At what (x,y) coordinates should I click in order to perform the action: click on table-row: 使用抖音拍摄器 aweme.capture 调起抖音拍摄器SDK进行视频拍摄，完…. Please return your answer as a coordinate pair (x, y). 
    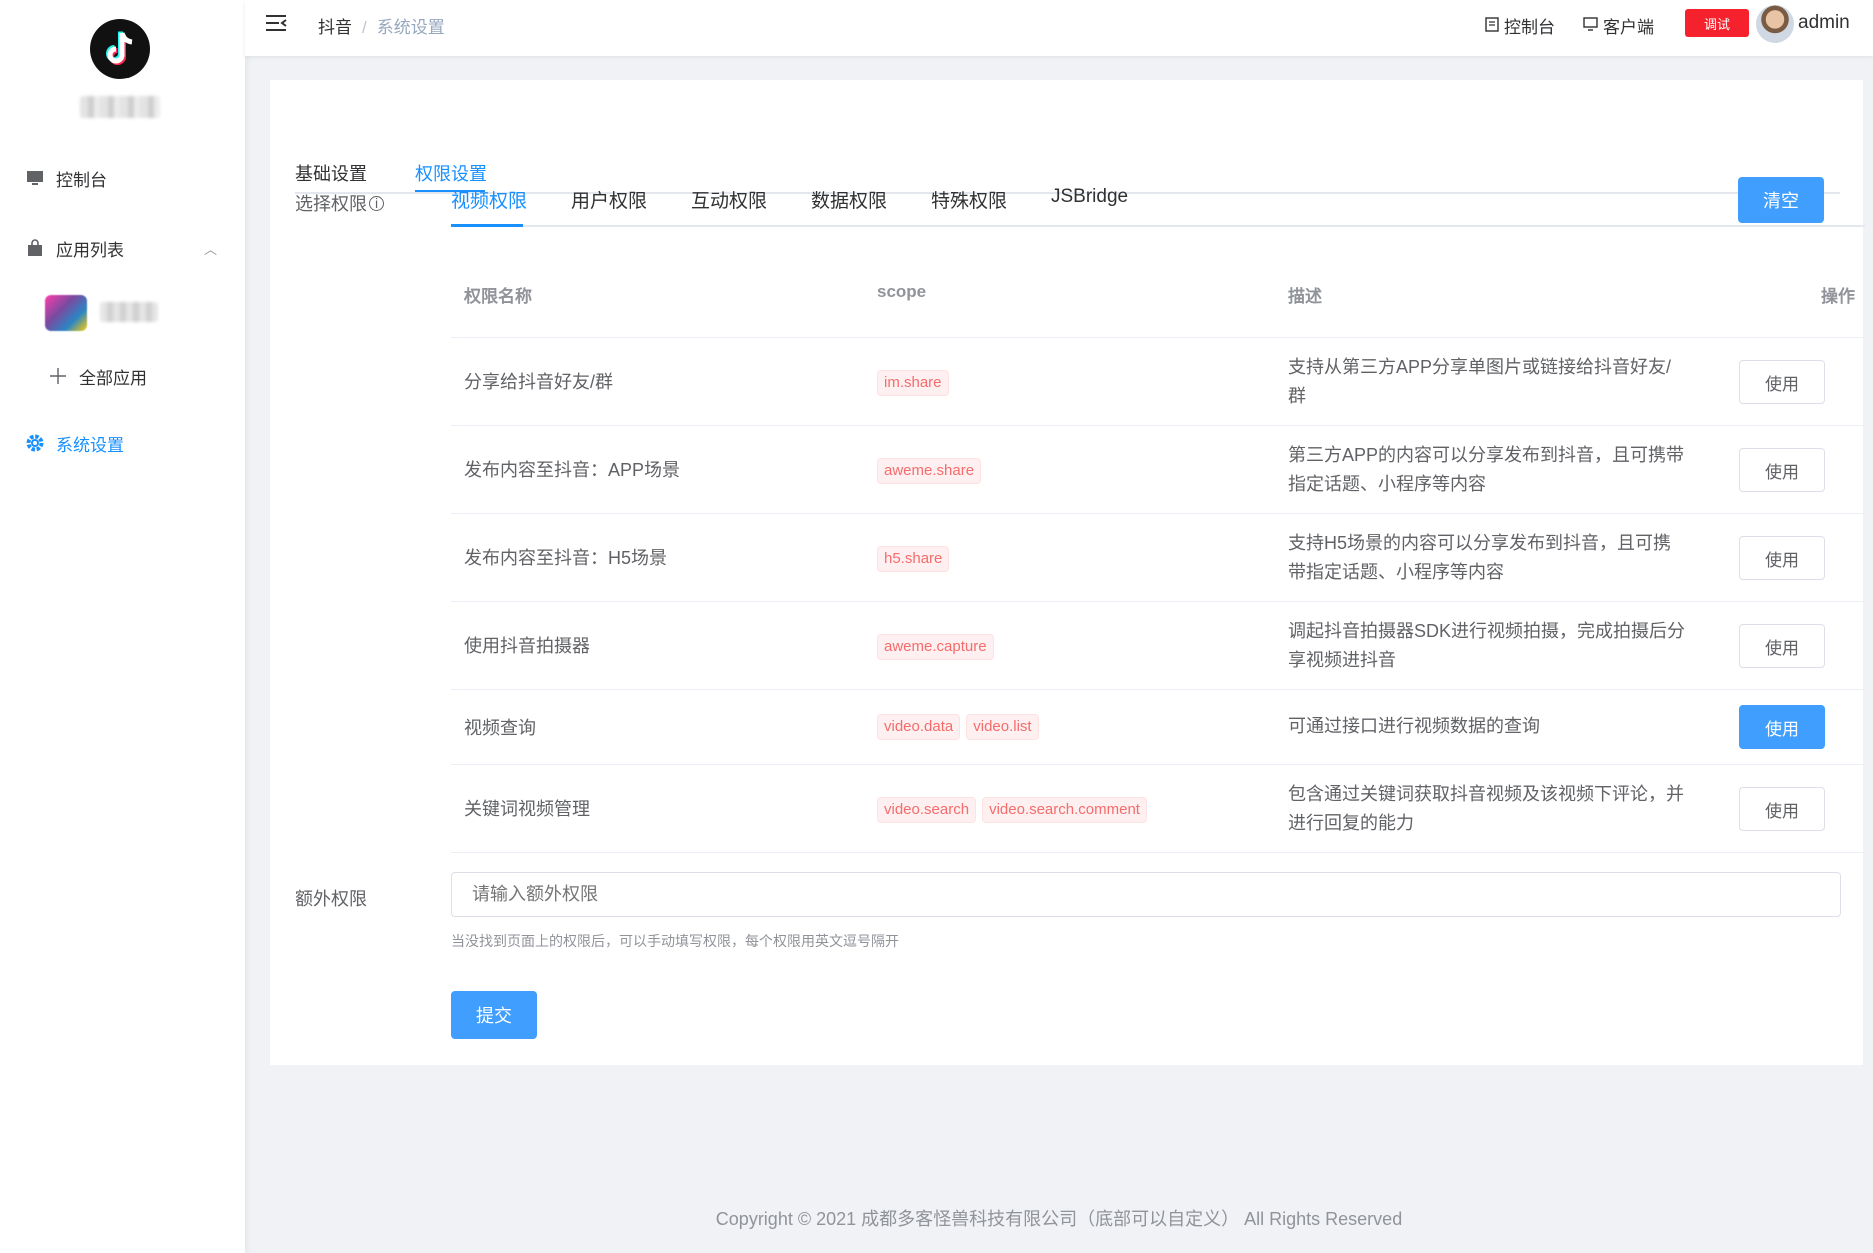
    Looking at the image, I should click on (1158, 646).